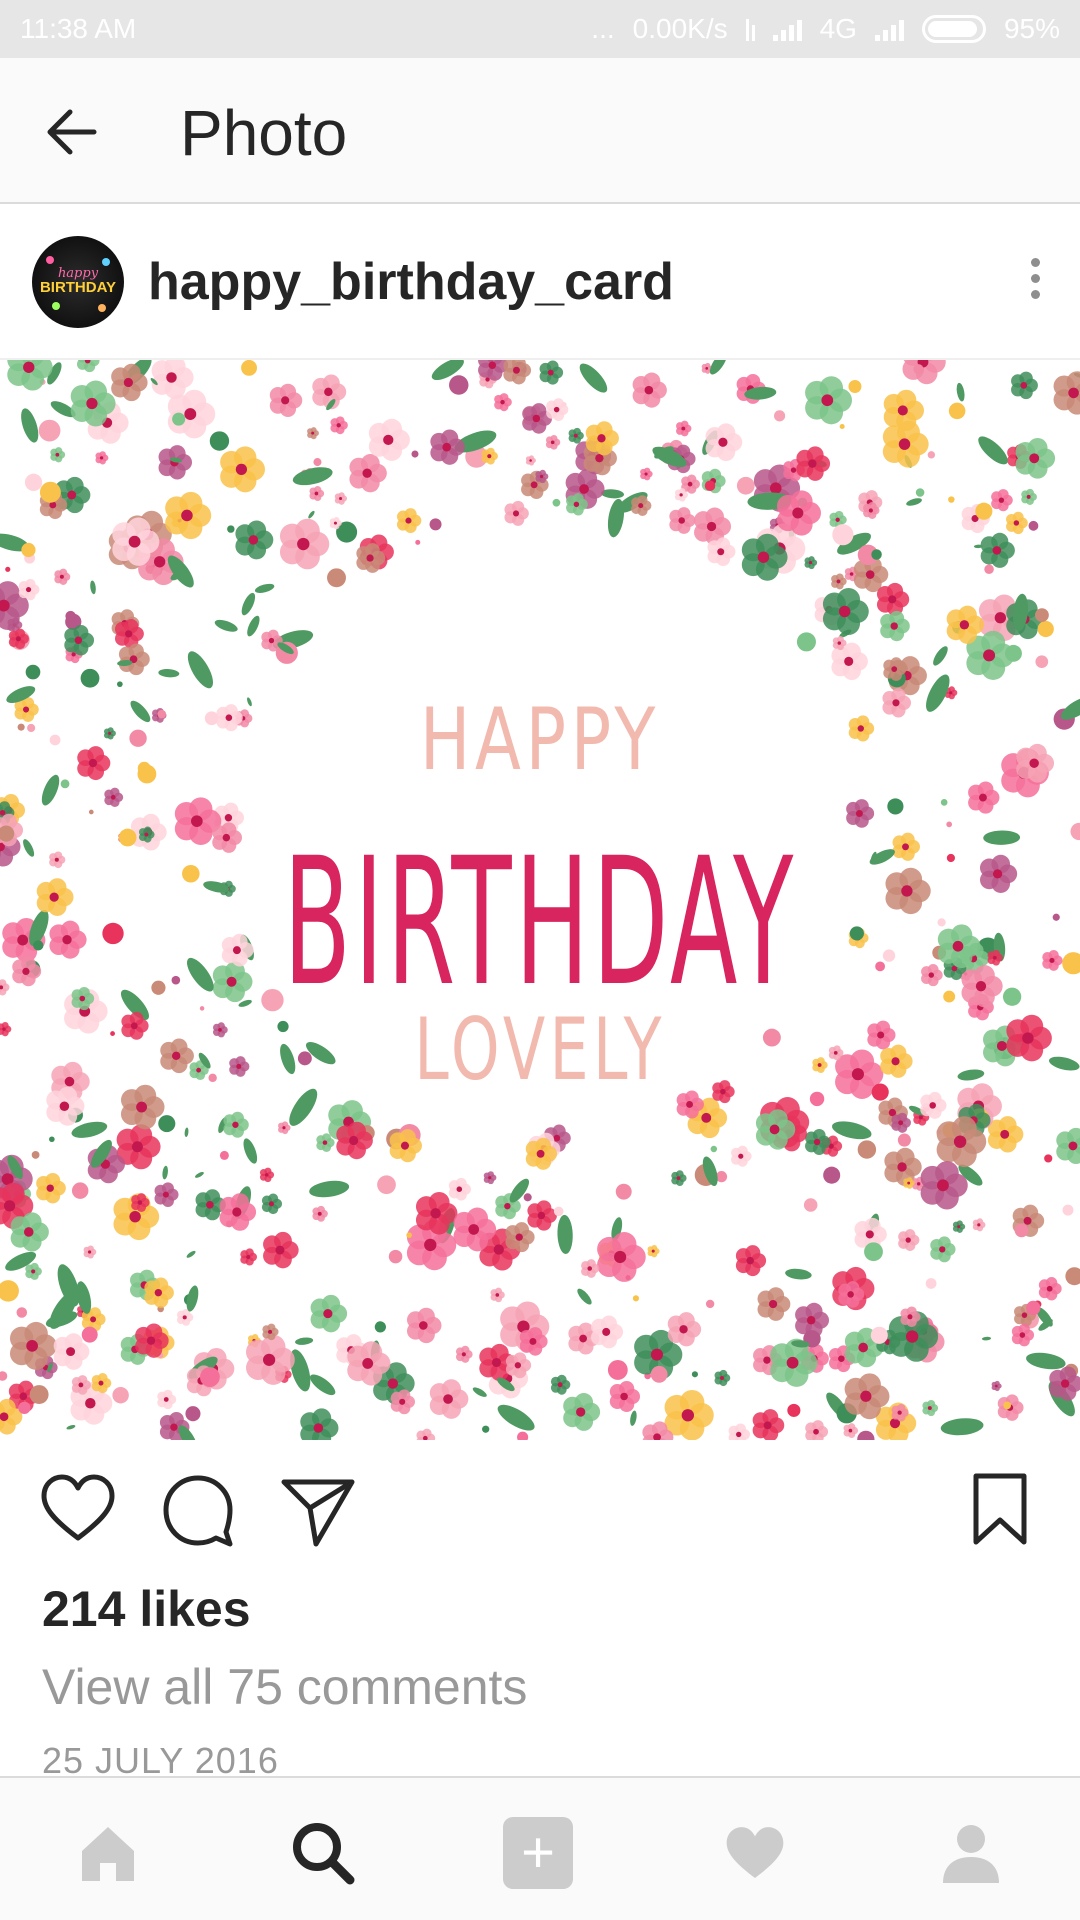 The image size is (1080, 1920). I want to click on likes-count: 214 likes, so click(146, 1609).